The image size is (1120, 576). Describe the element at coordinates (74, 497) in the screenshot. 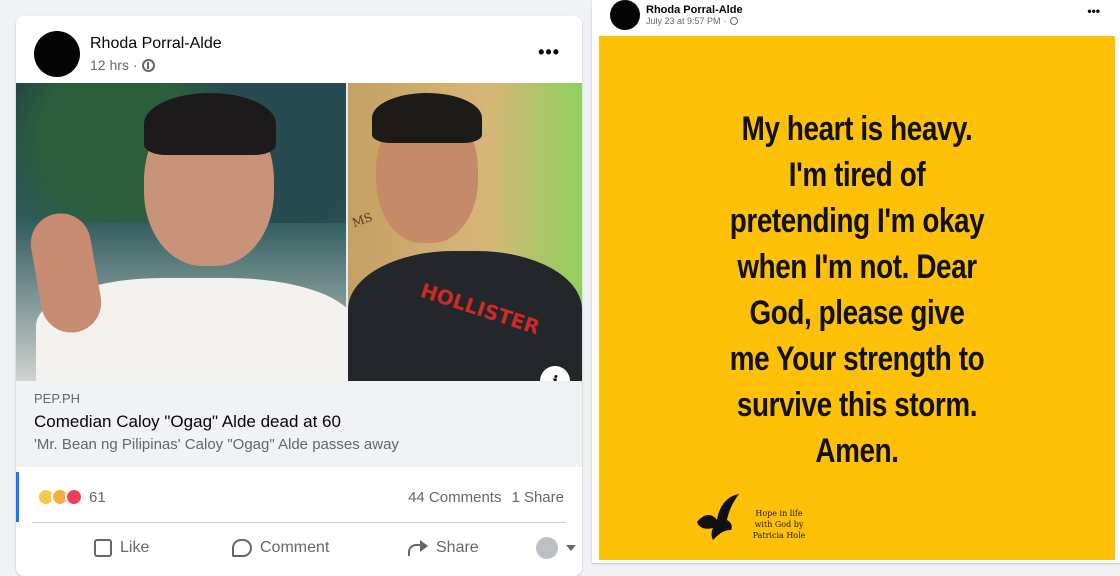

I see `love-reaction-icon` at that location.